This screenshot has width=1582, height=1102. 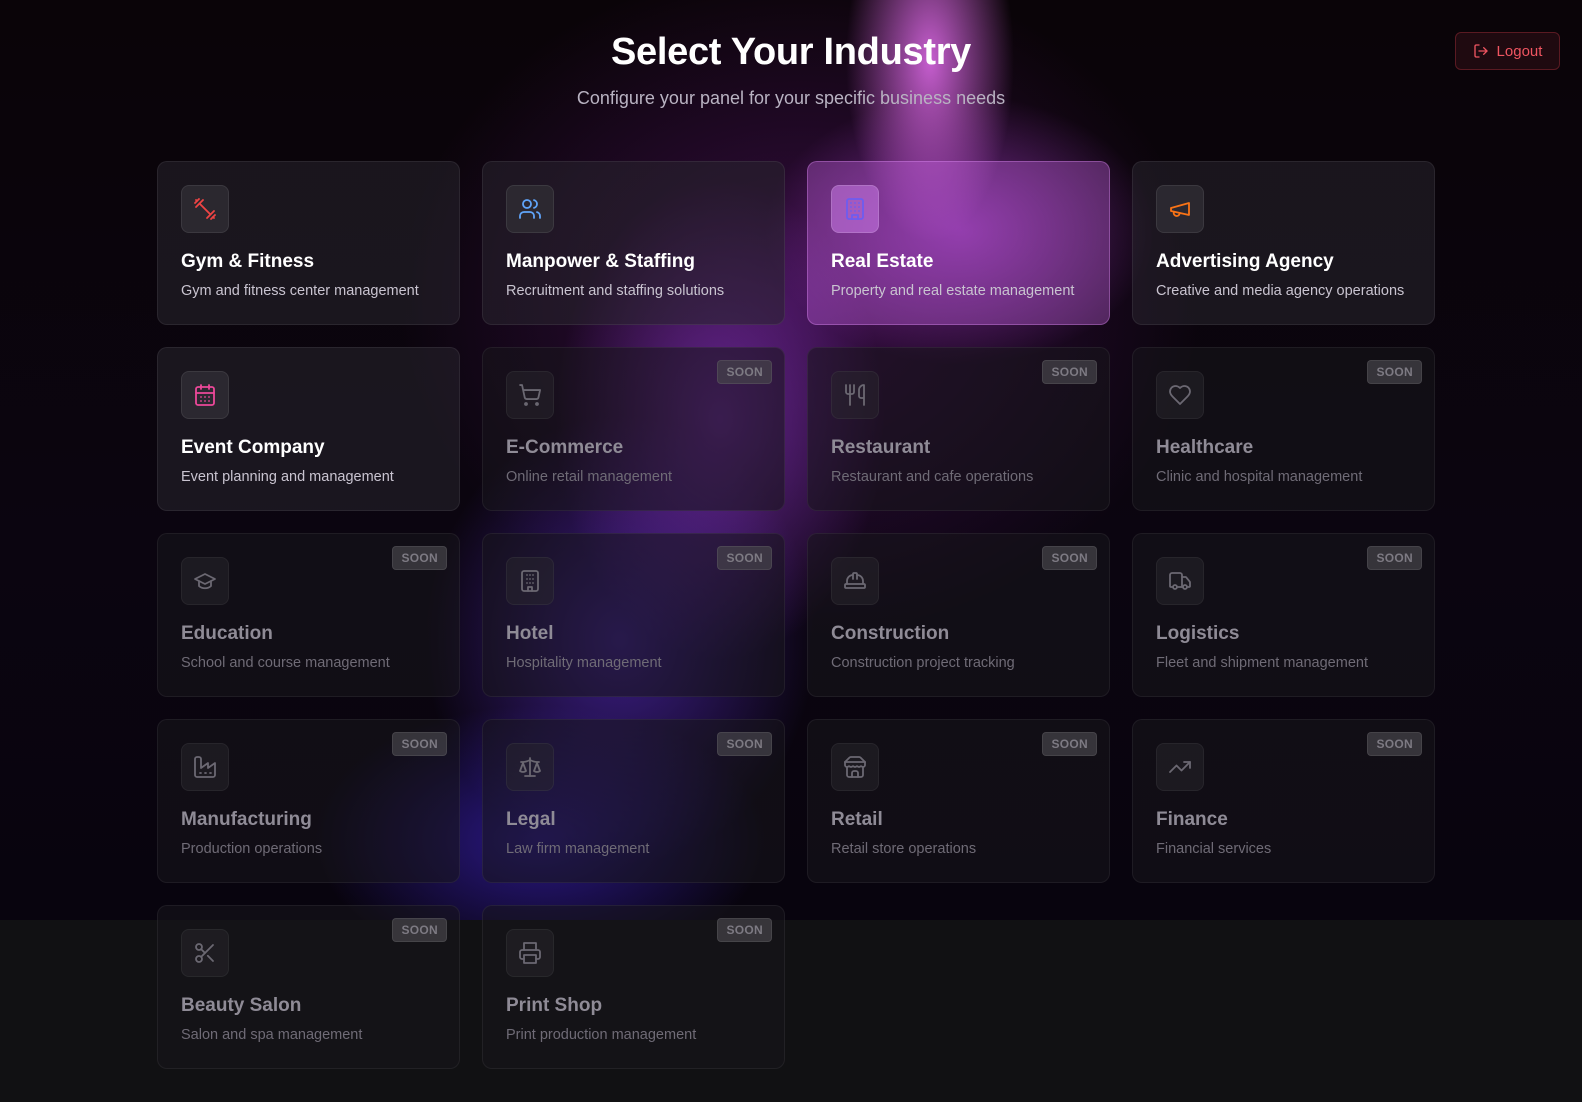 I want to click on trending-up-icon, so click(x=1180, y=767).